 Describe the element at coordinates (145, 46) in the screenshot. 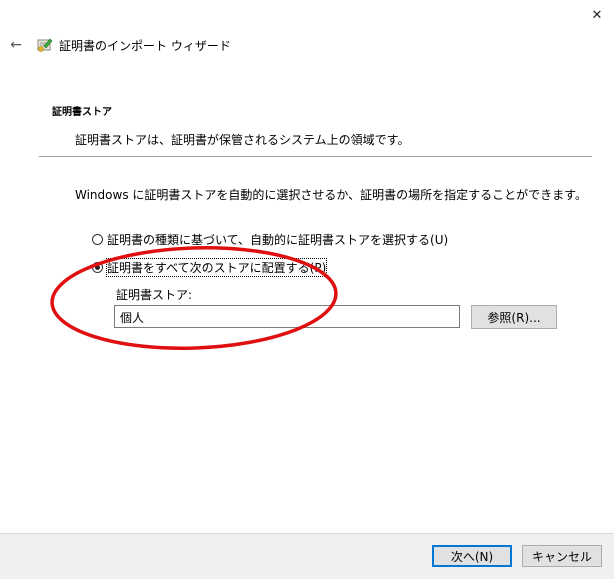

I see `wizard-title: 証明書のインポート ウィザード` at that location.